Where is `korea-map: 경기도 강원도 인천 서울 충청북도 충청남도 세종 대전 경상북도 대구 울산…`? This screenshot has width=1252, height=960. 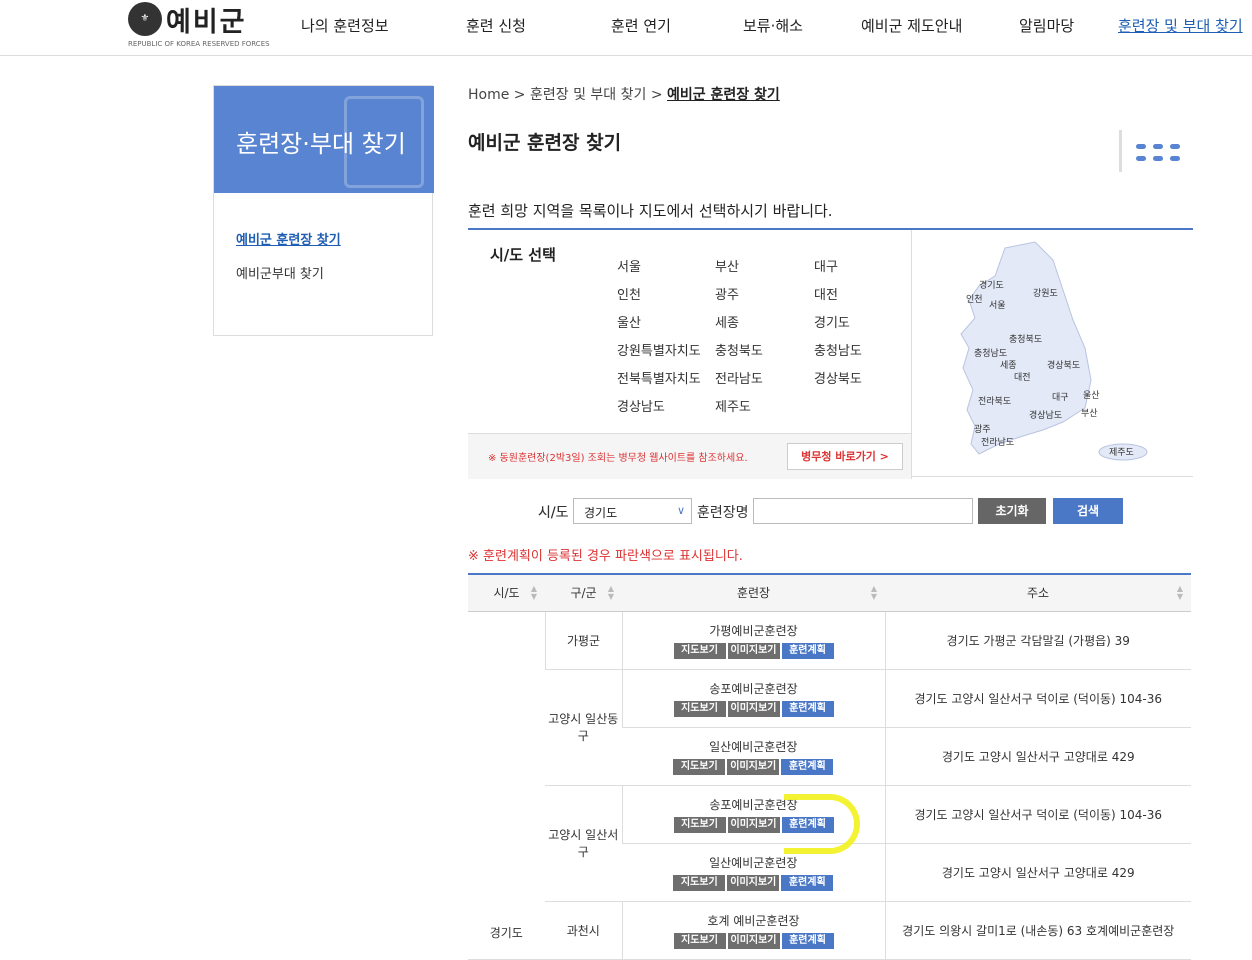 korea-map: 경기도 강원도 인천 서울 충청북도 충청남도 세종 대전 경상북도 대구 울산… is located at coordinates (1053, 354).